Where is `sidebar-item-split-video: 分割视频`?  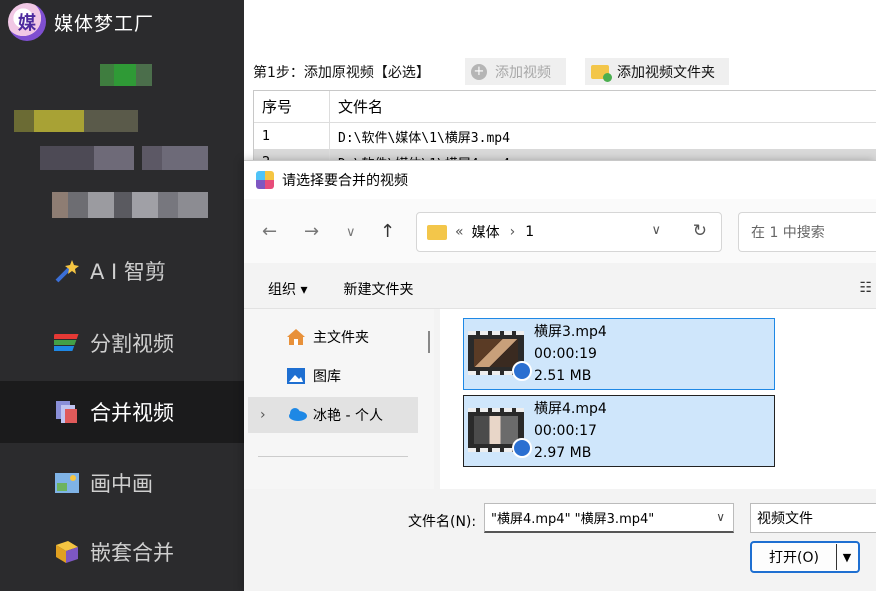 sidebar-item-split-video: 分割视频 is located at coordinates (122, 343).